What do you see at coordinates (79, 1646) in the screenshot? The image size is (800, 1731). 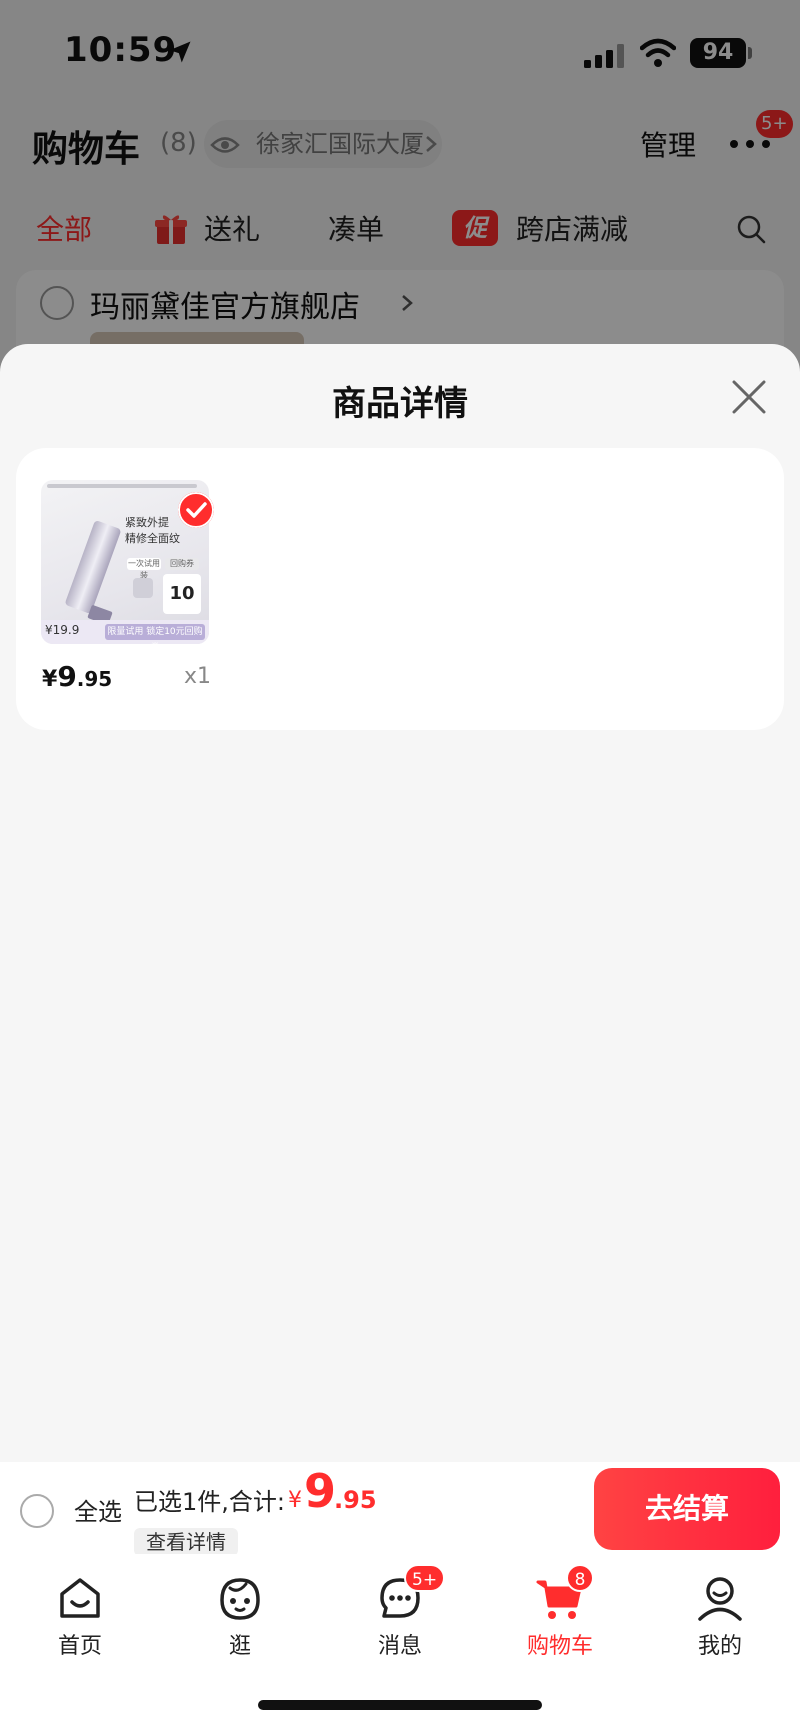 I see `tab-label-home: 首页` at bounding box center [79, 1646].